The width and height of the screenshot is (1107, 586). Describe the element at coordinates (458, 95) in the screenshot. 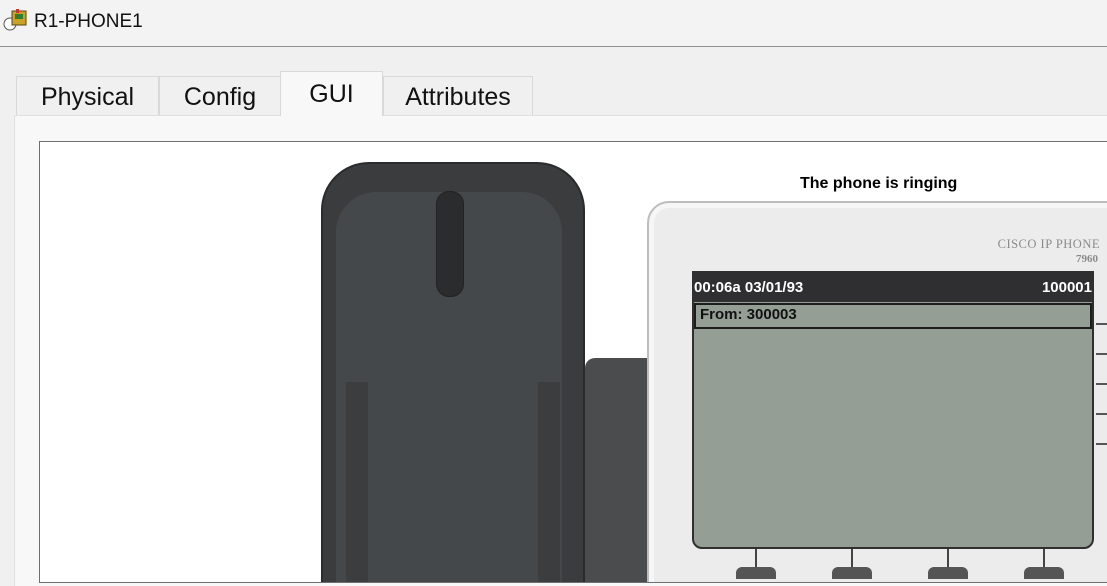

I see `tab-attributes: Attributes` at that location.